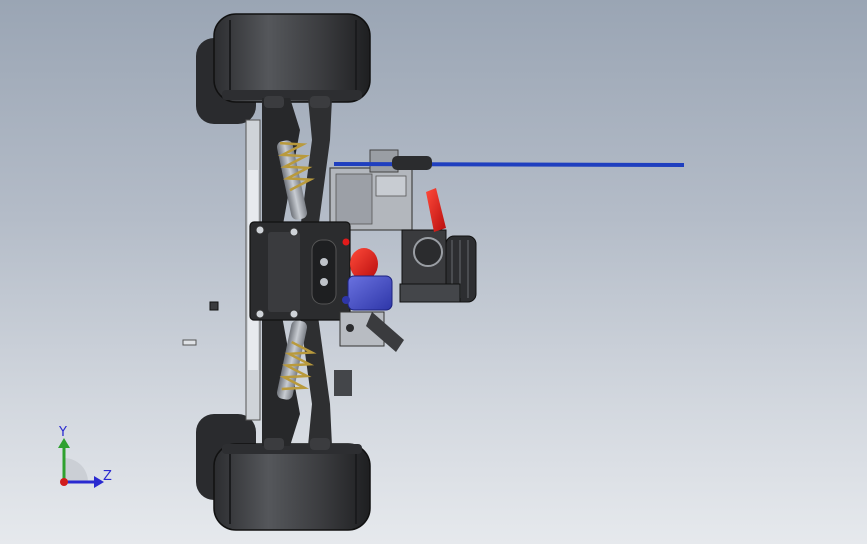  What do you see at coordinates (214, 306) in the screenshot?
I see `loose-screw` at bounding box center [214, 306].